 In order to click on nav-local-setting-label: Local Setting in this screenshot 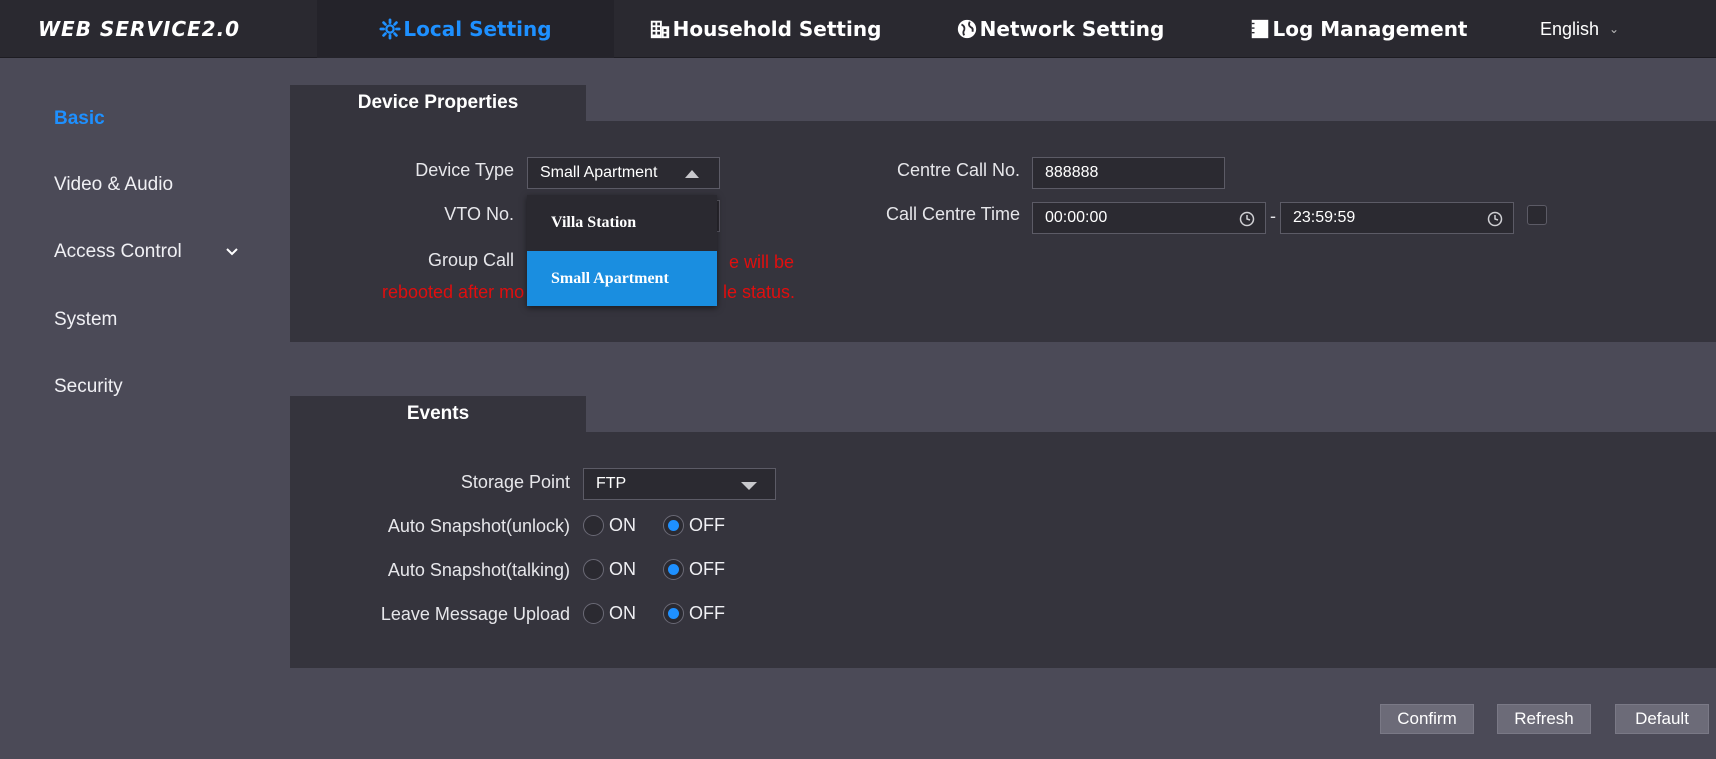, I will do `click(477, 29)`.